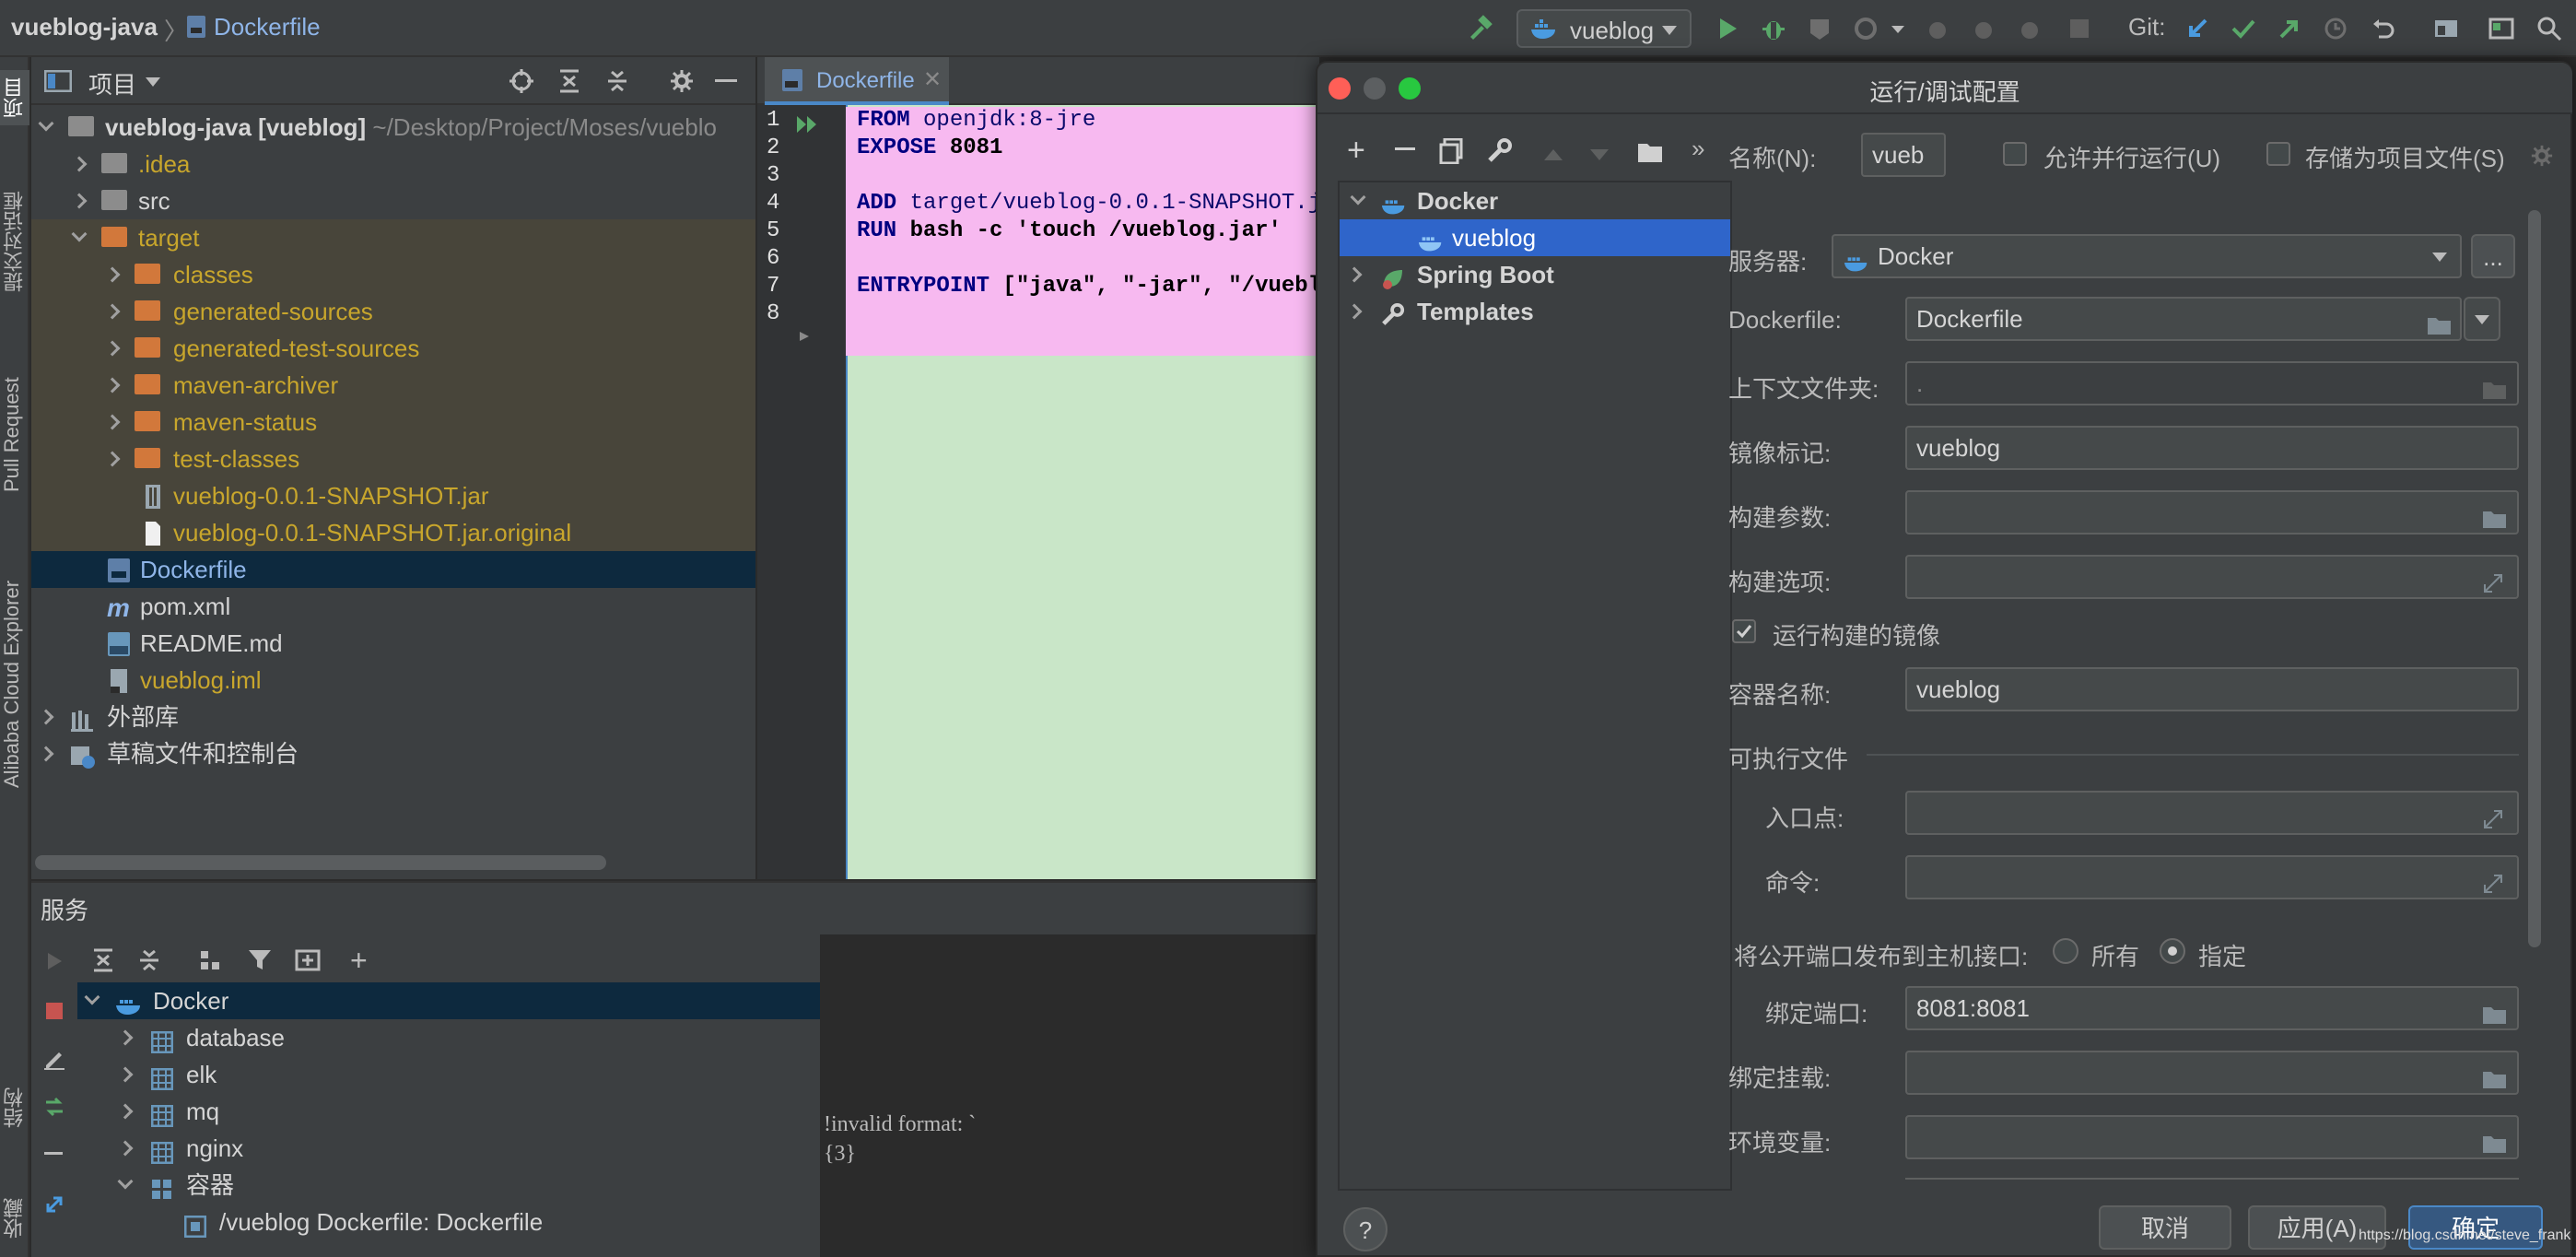 Image resolution: width=2576 pixels, height=1257 pixels. I want to click on tree-item-external-libraries: 外部库, so click(393, 717).